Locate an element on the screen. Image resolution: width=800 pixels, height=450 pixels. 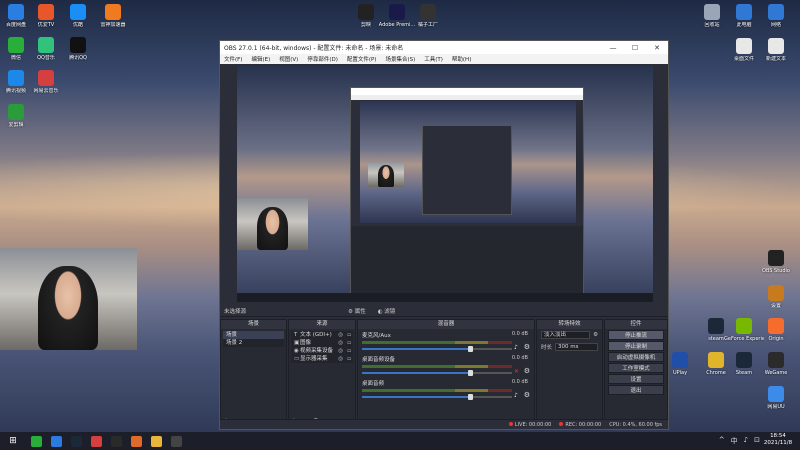
rec-time: REC: 00:00:00 is located at coordinates (583, 424).